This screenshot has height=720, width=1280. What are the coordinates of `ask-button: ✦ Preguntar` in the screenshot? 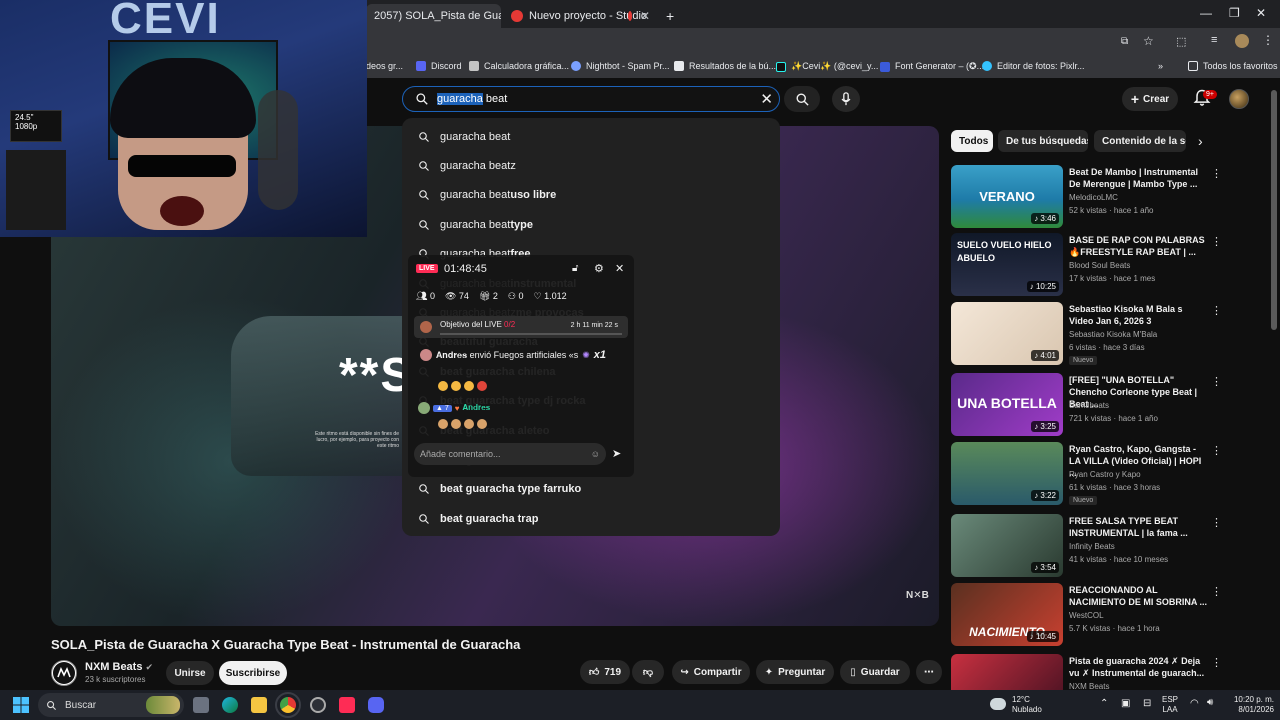 It's located at (795, 672).